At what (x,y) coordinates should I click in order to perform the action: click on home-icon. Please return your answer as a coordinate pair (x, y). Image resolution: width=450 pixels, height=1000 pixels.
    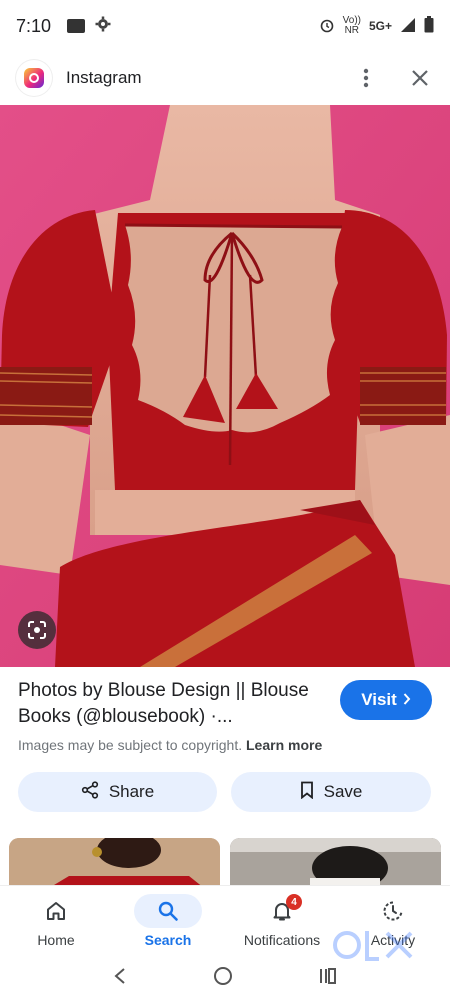
    Looking at the image, I should click on (56, 911).